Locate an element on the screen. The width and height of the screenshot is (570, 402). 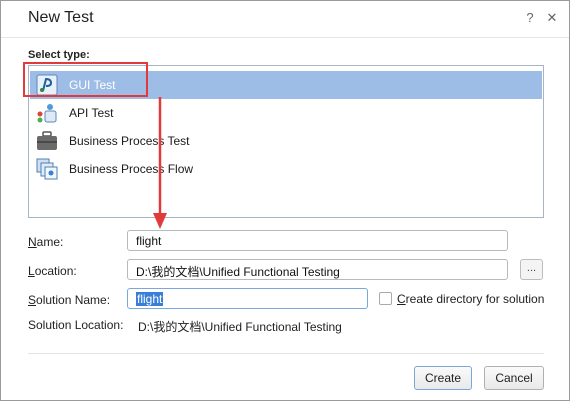
name-input: flight is located at coordinates (317, 240).